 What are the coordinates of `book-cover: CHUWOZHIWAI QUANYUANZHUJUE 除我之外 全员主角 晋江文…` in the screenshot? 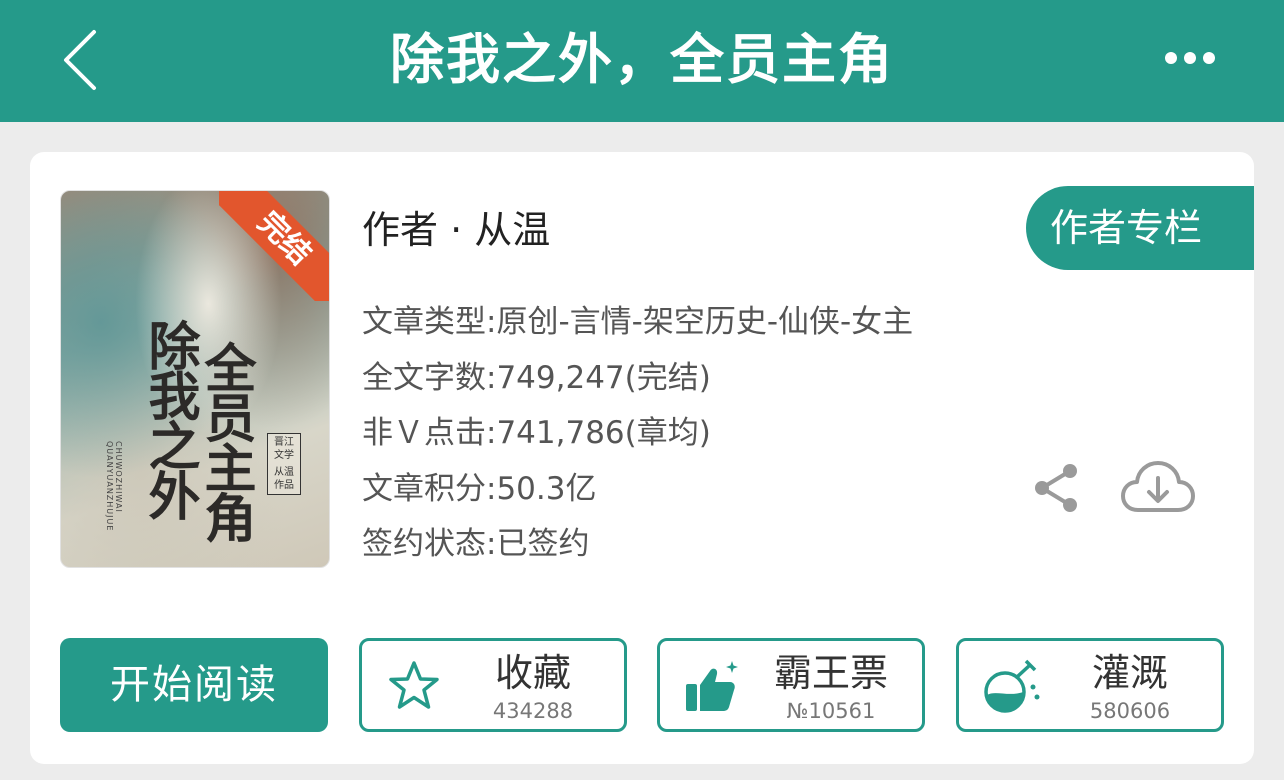 It's located at (195, 379).